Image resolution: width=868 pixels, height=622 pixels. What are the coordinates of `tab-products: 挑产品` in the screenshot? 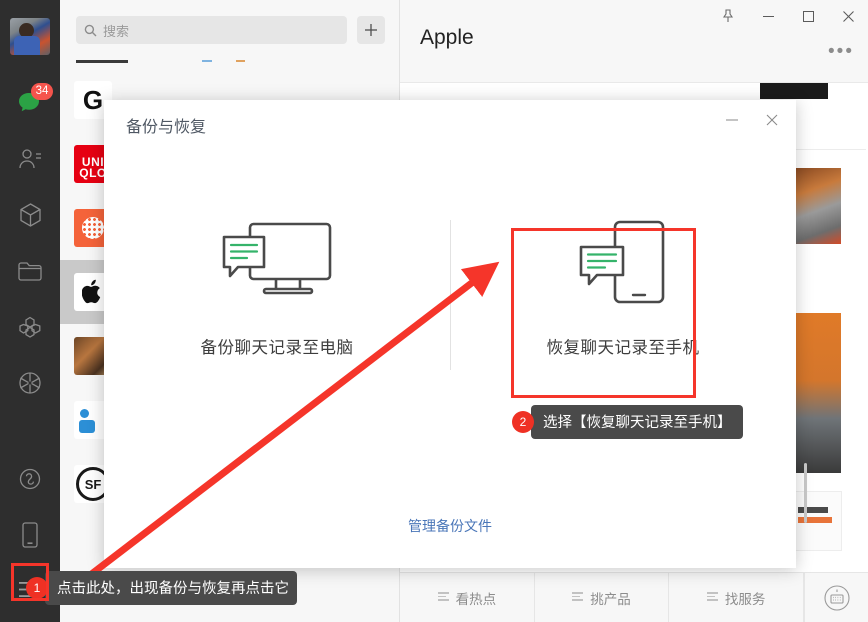 It's located at (602, 597).